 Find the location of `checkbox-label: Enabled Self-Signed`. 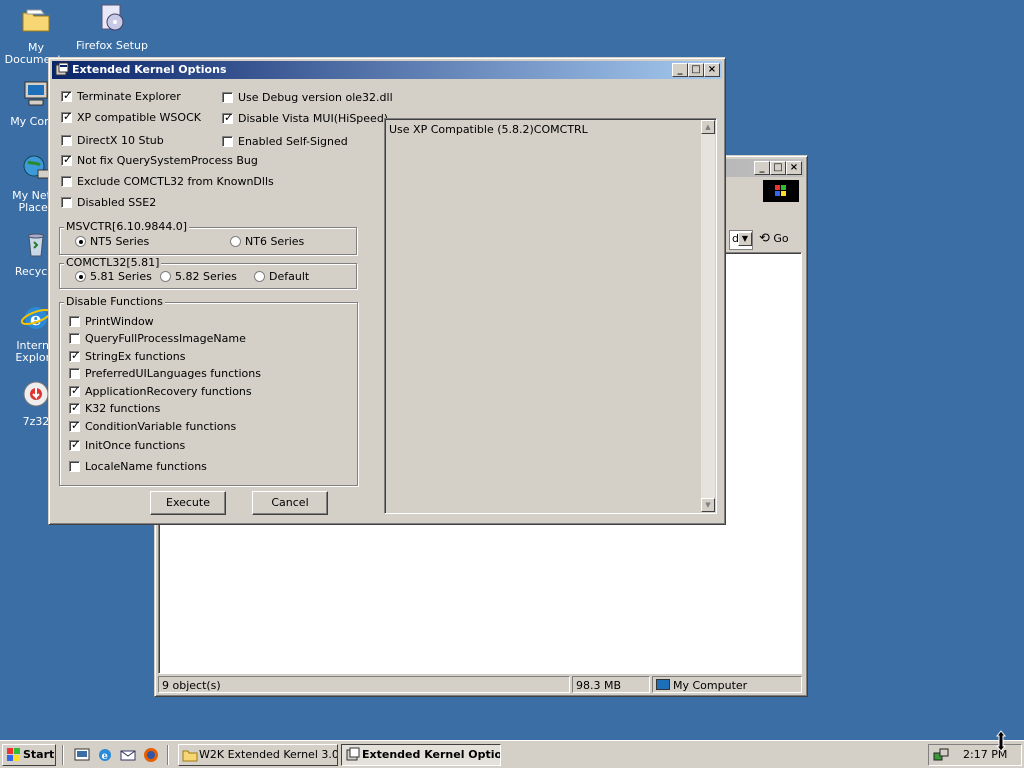

checkbox-label: Enabled Self-Signed is located at coordinates (293, 141).